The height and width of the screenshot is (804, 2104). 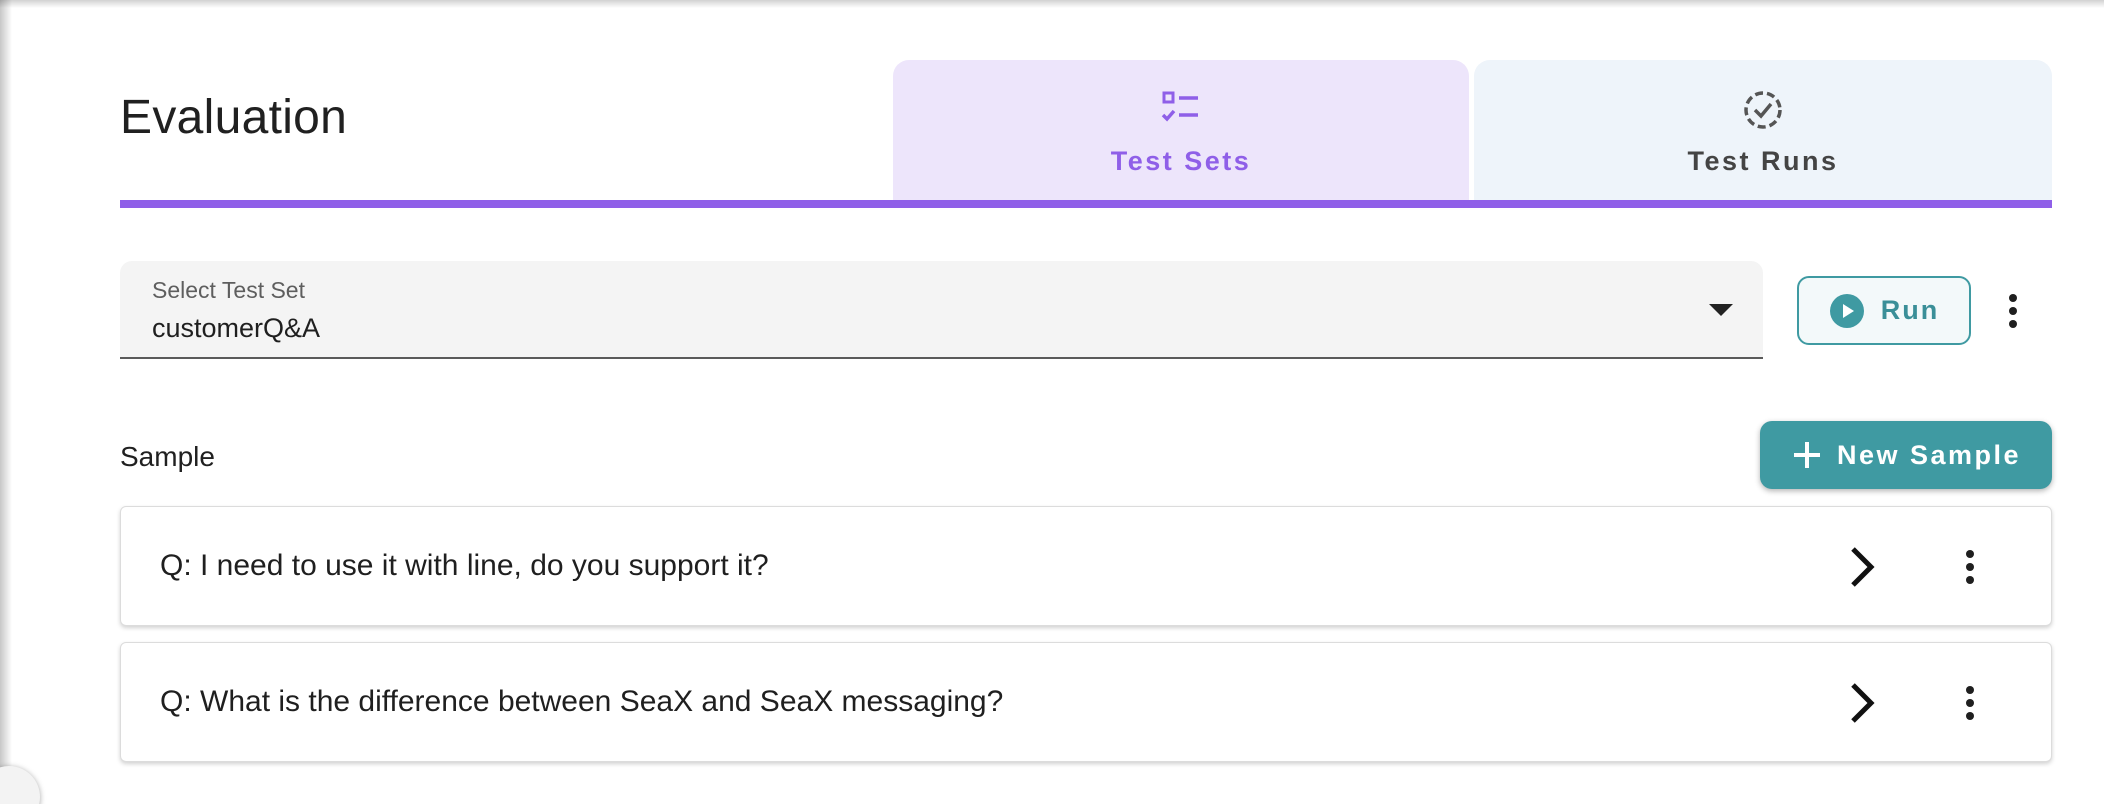 I want to click on tab-test-sets: Test Sets, so click(x=1181, y=130).